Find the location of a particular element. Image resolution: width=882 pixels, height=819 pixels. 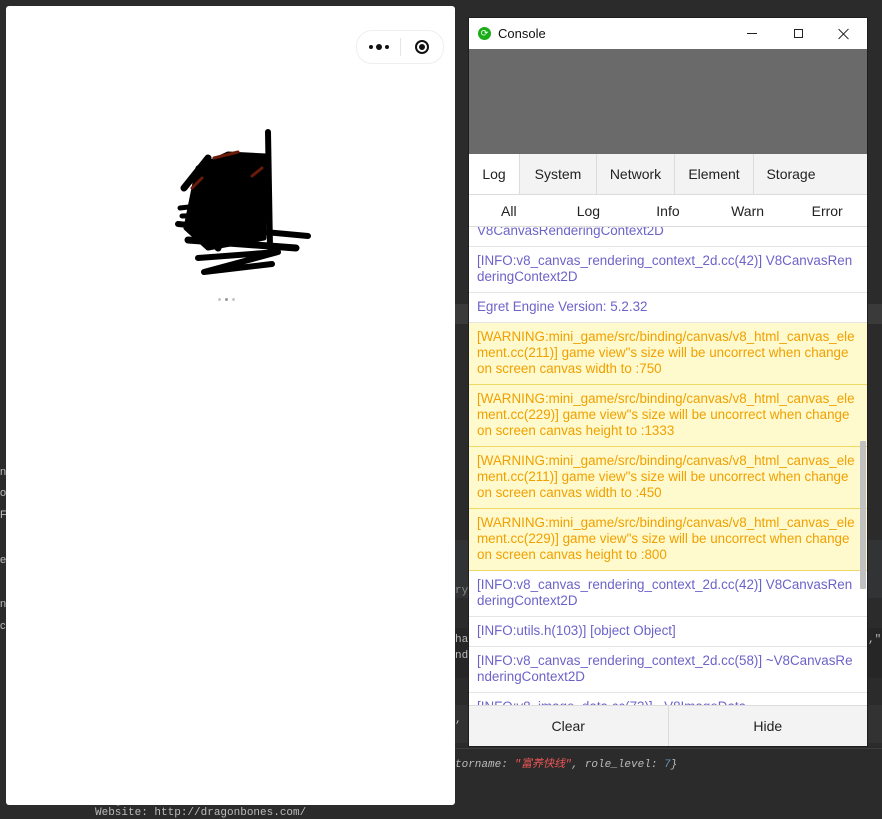

ide-fragment: ," is located at coordinates (875, 640).